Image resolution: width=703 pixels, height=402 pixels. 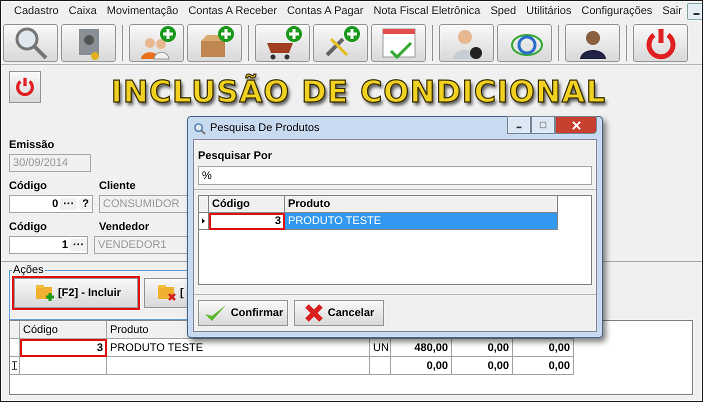 I want to click on menu-item: Contas A Pagar, so click(x=325, y=11).